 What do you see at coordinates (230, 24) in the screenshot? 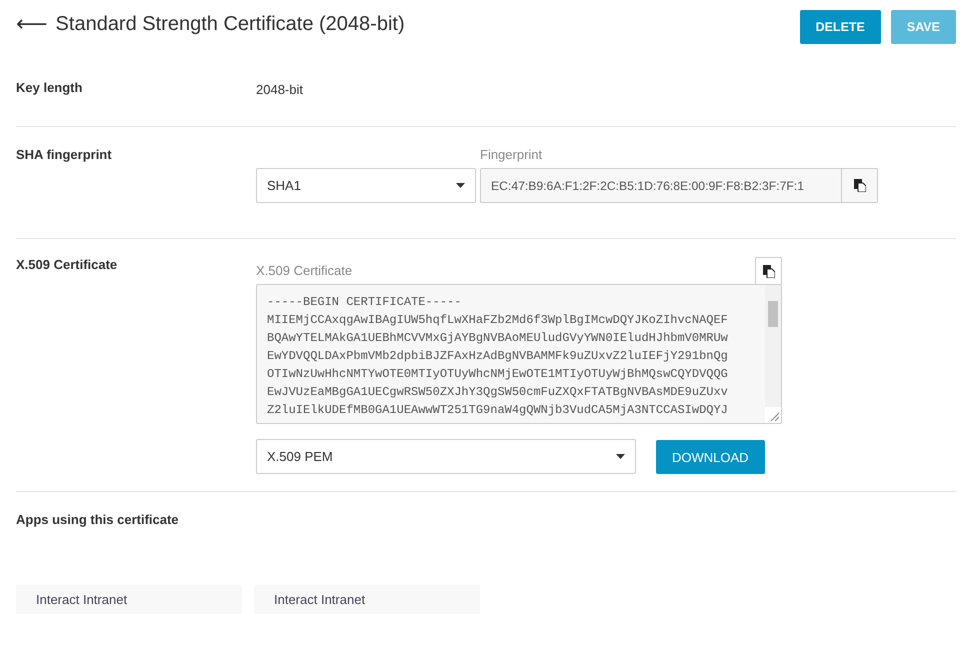
I see `page-title: Standard Strength Certificate (2048-bit)` at bounding box center [230, 24].